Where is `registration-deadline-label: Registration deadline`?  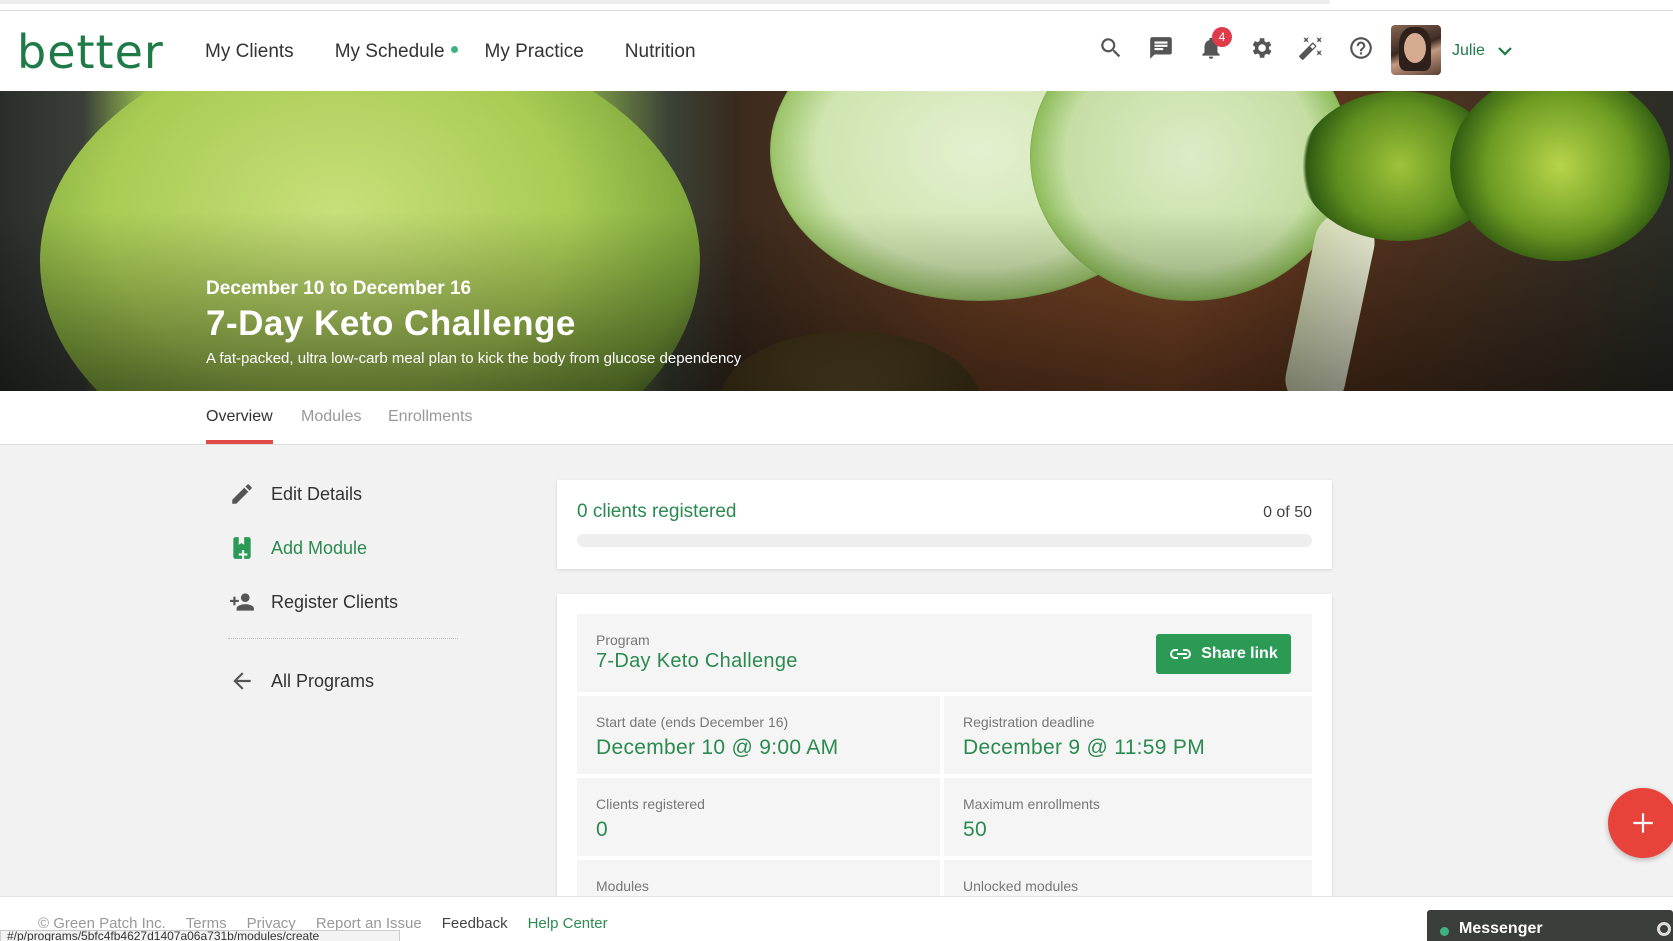
registration-deadline-label: Registration deadline is located at coordinates (1029, 722).